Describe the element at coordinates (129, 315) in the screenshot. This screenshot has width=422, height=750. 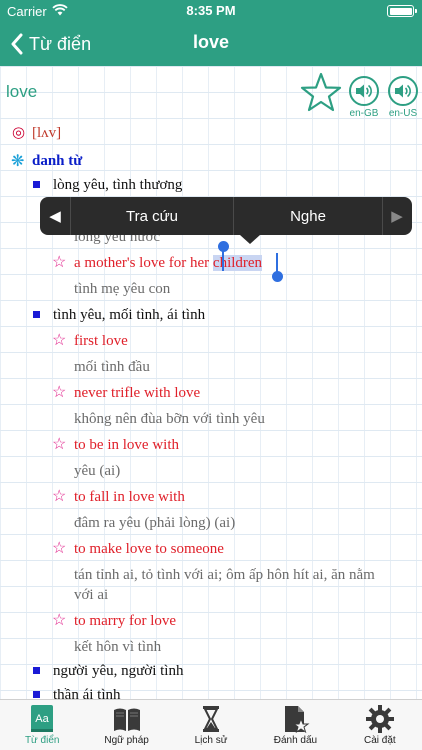
I see `sense-meaning: tình yêu, mối tình, ái tình` at that location.